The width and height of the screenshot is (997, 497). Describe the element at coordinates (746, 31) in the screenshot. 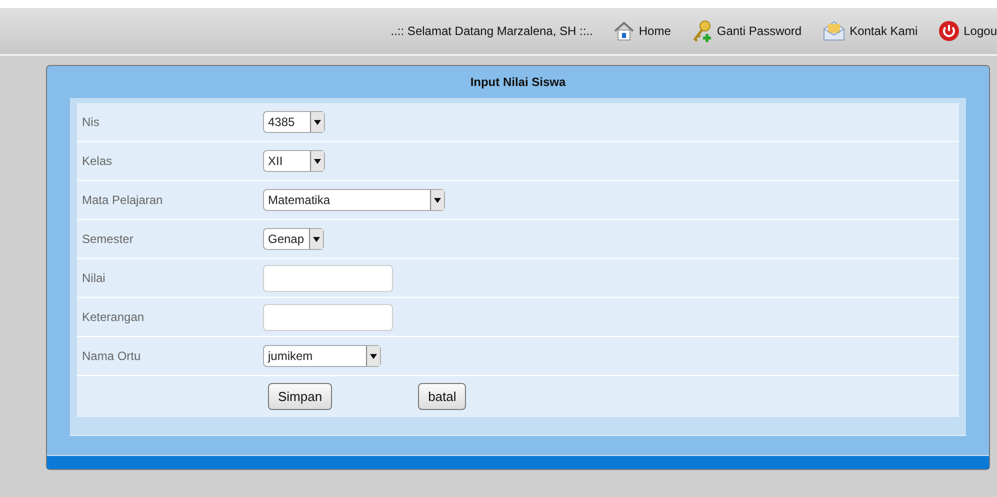

I see `nav-link: Ganti Password` at that location.